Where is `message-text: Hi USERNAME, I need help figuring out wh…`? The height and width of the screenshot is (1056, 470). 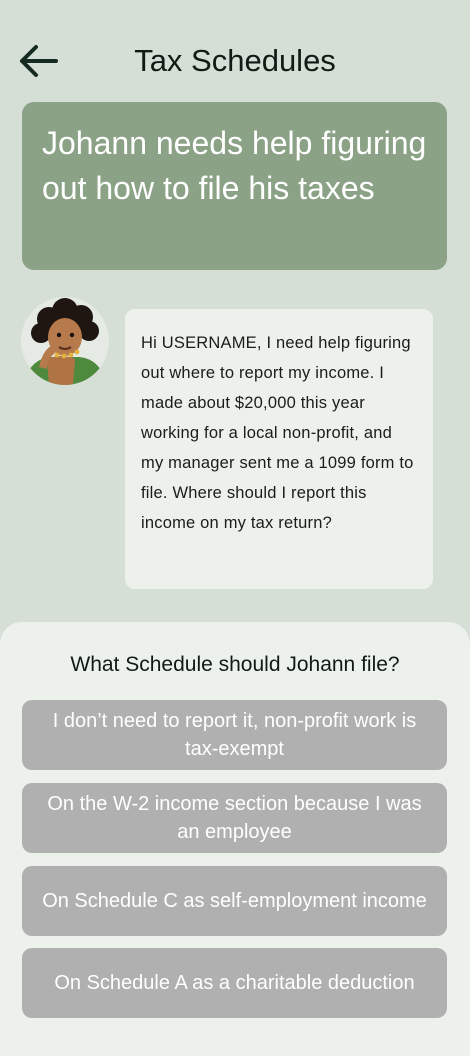
message-text: Hi USERNAME, I need help figuring out wh… is located at coordinates (277, 433).